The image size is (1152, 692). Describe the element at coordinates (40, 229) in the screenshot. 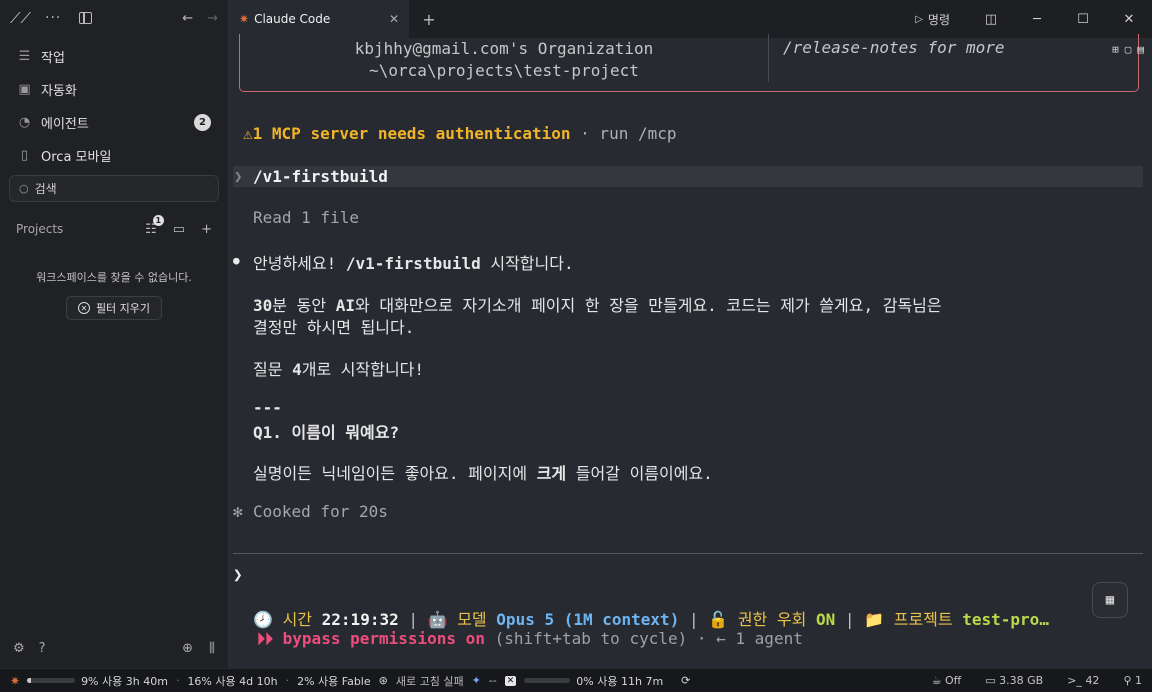

I see `projects-label: Projects` at that location.